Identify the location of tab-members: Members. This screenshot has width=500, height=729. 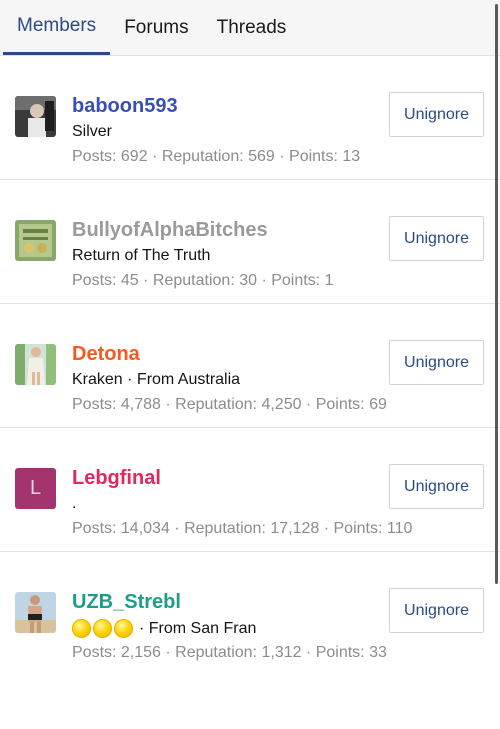
(57, 27).